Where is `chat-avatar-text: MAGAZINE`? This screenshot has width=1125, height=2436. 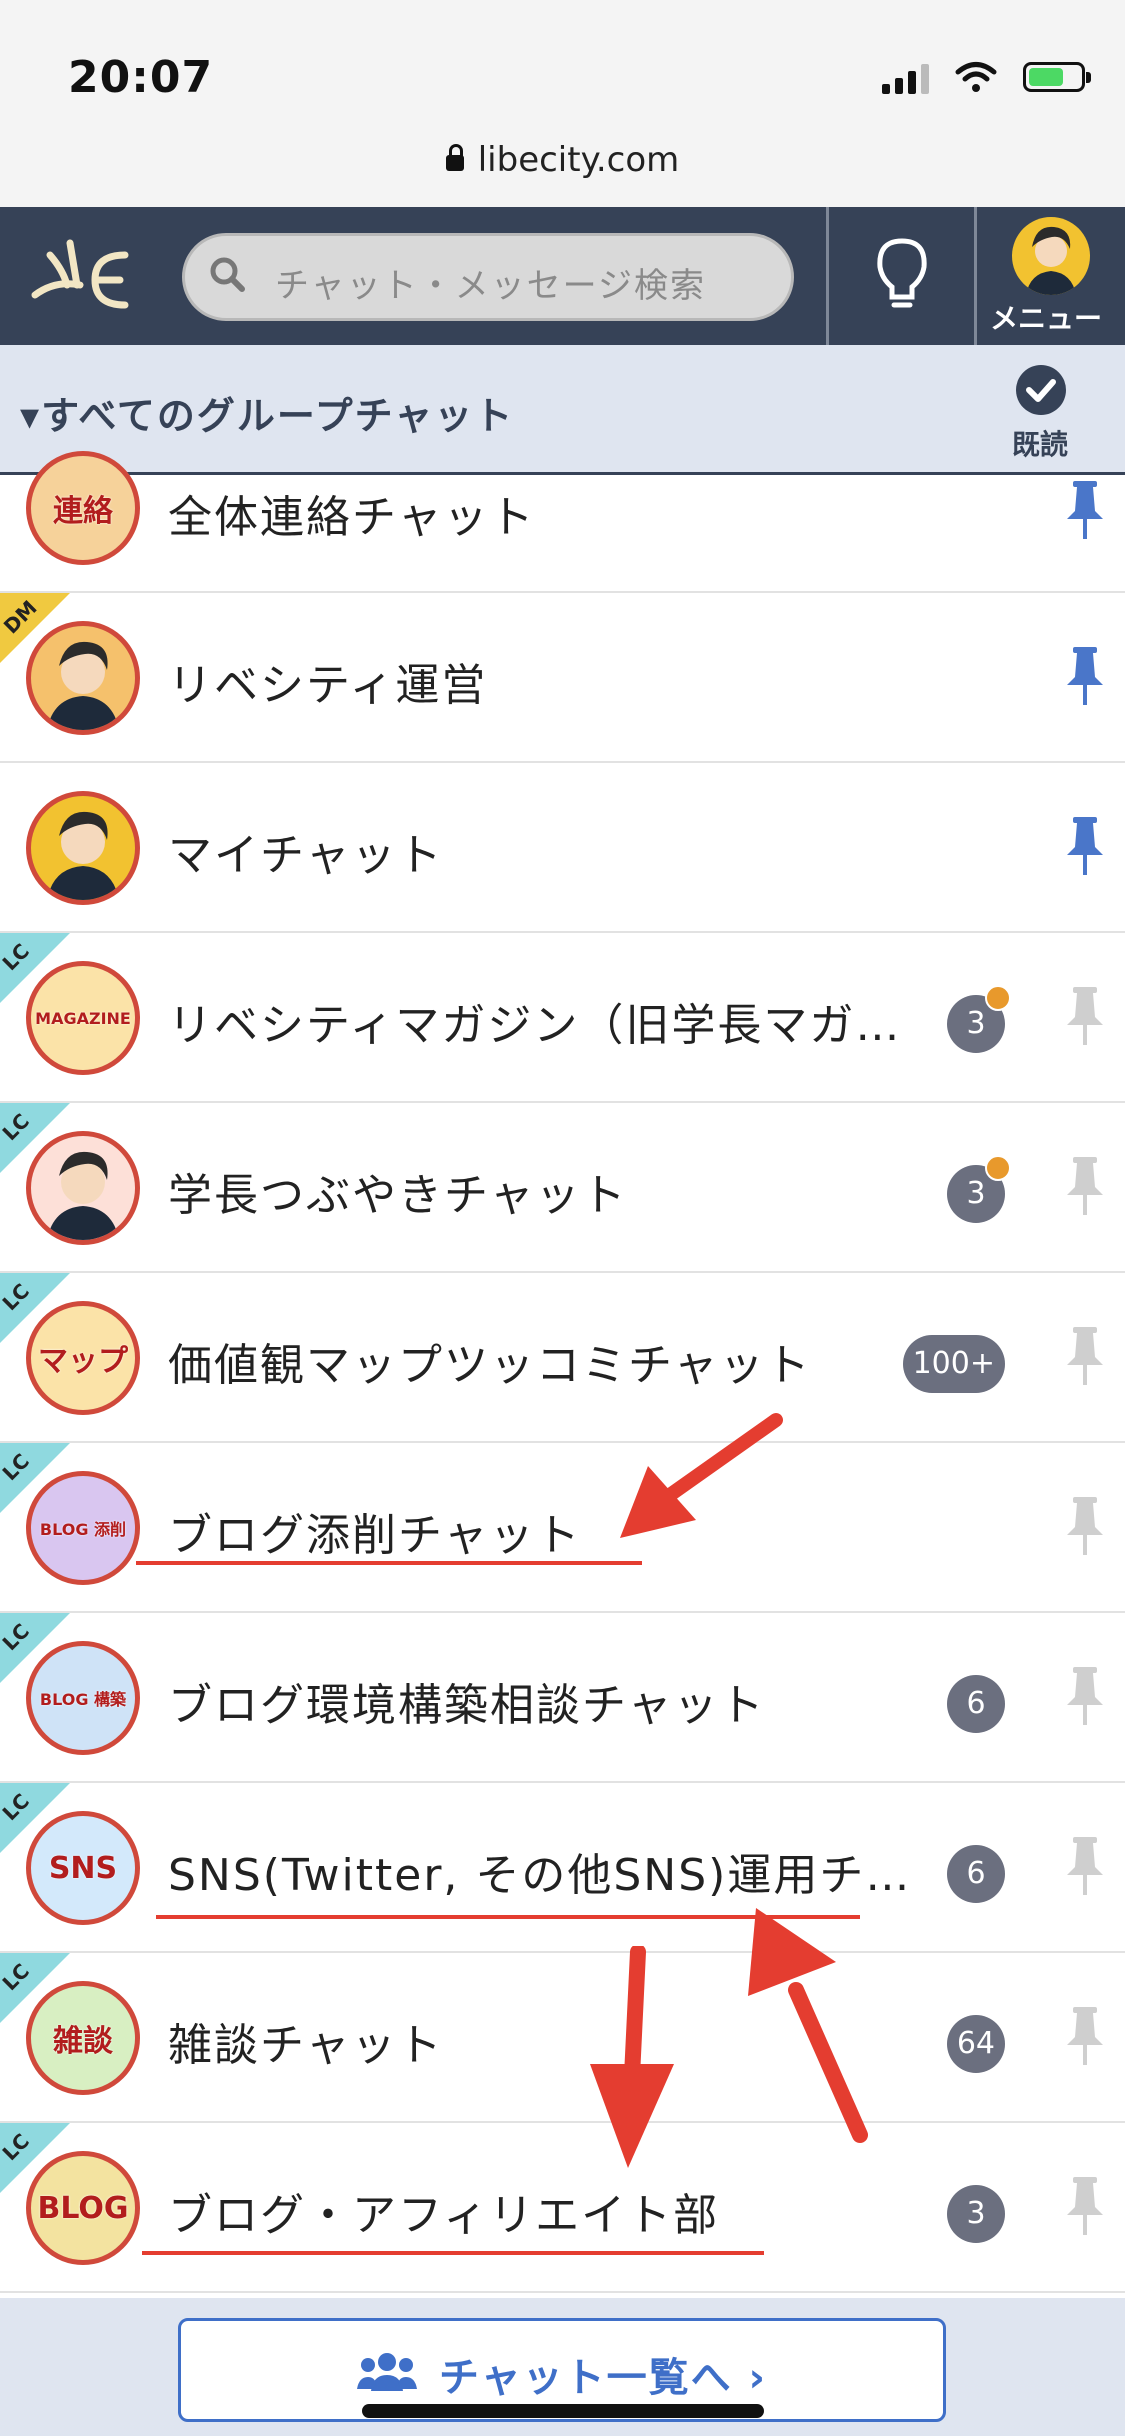 chat-avatar-text: MAGAZINE is located at coordinates (83, 1018).